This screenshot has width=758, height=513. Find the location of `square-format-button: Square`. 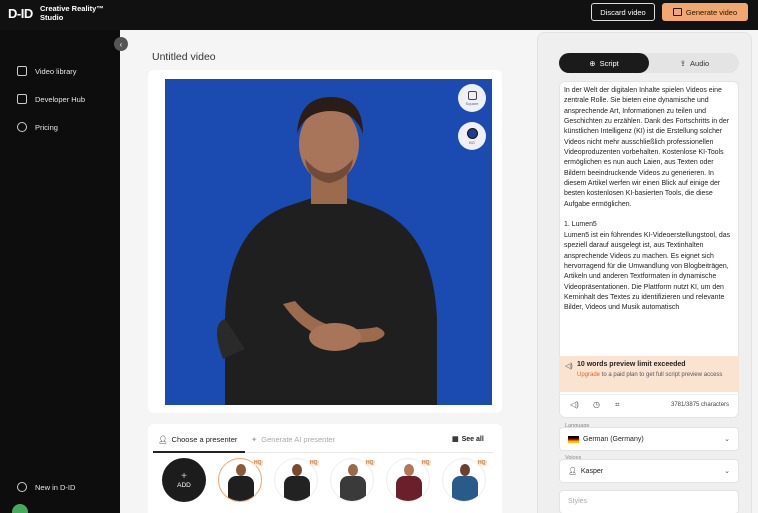

square-format-button: Square is located at coordinates (472, 98).